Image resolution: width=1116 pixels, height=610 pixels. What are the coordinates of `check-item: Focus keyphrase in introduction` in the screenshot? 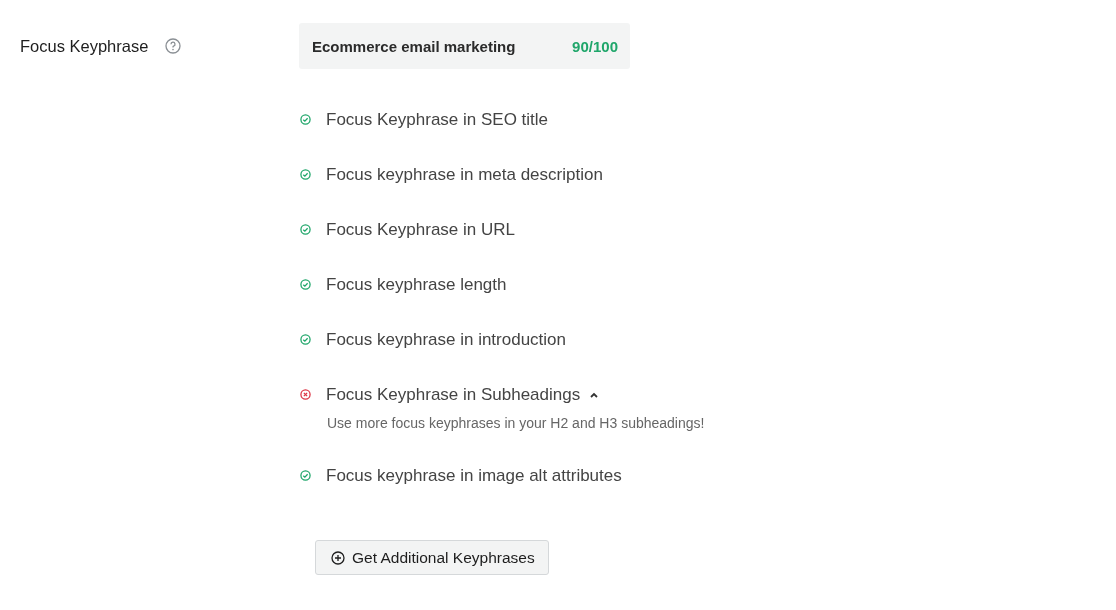 It's located at (446, 339).